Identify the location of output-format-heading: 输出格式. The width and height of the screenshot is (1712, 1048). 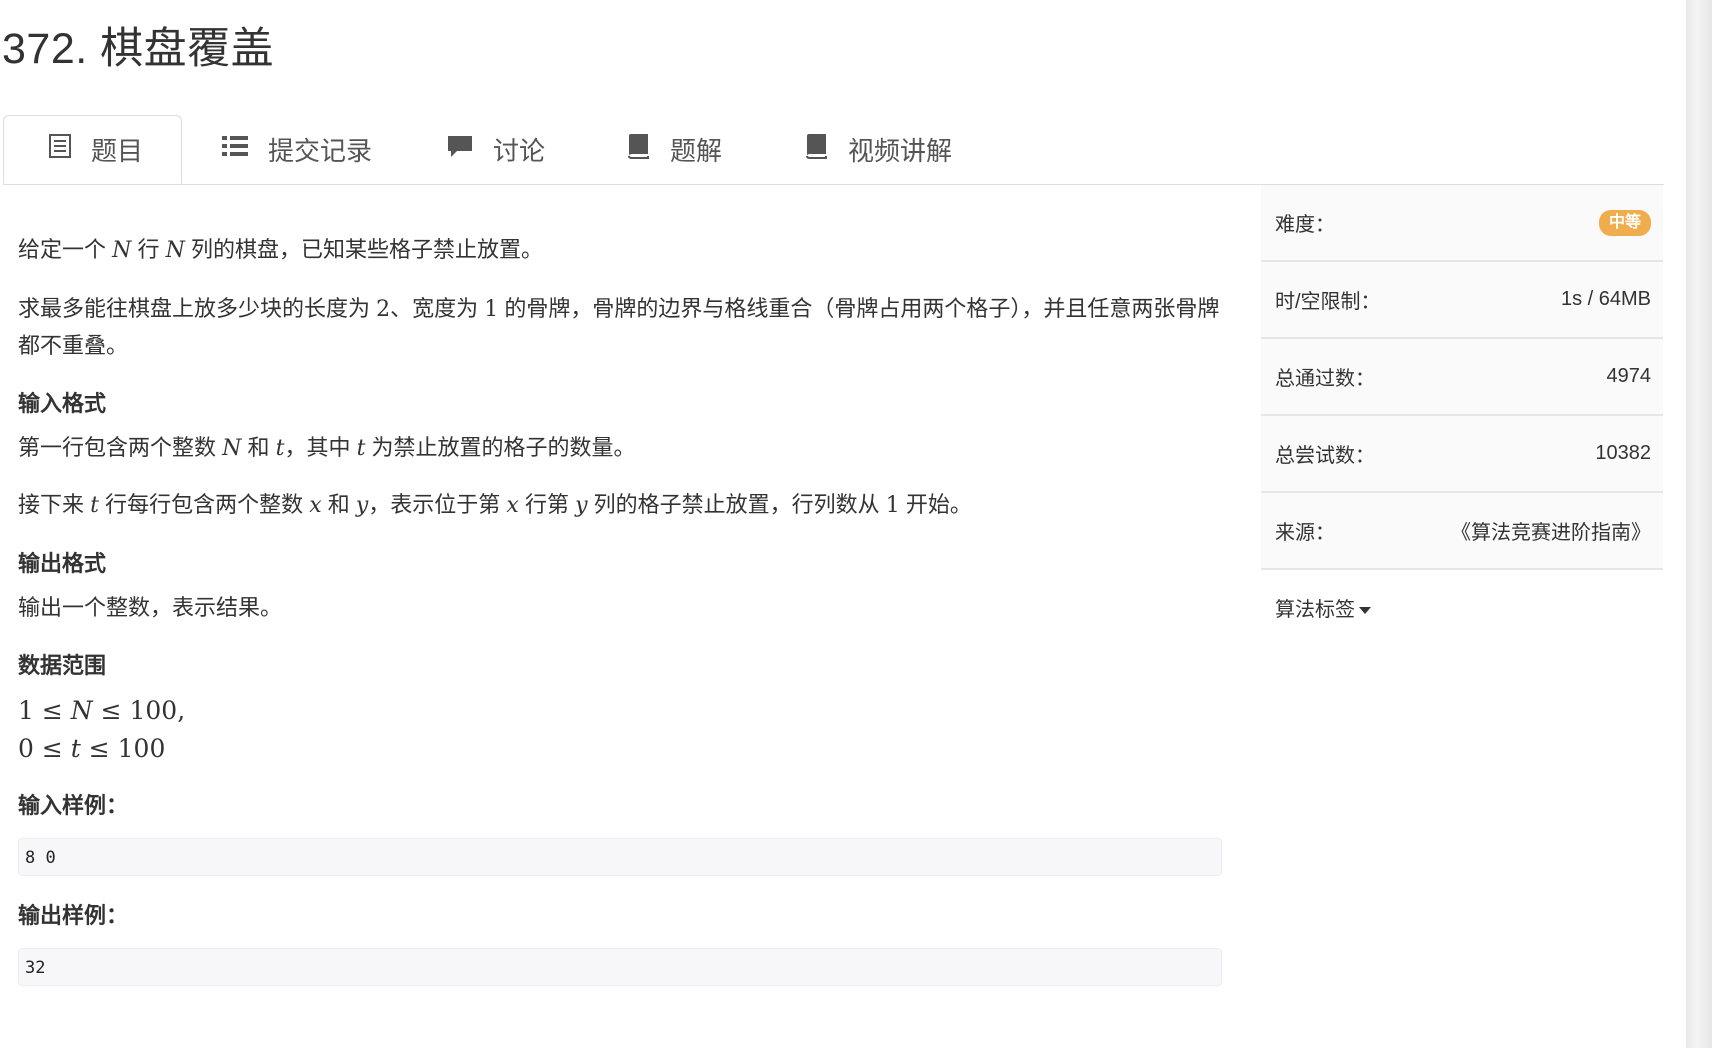
(62, 563).